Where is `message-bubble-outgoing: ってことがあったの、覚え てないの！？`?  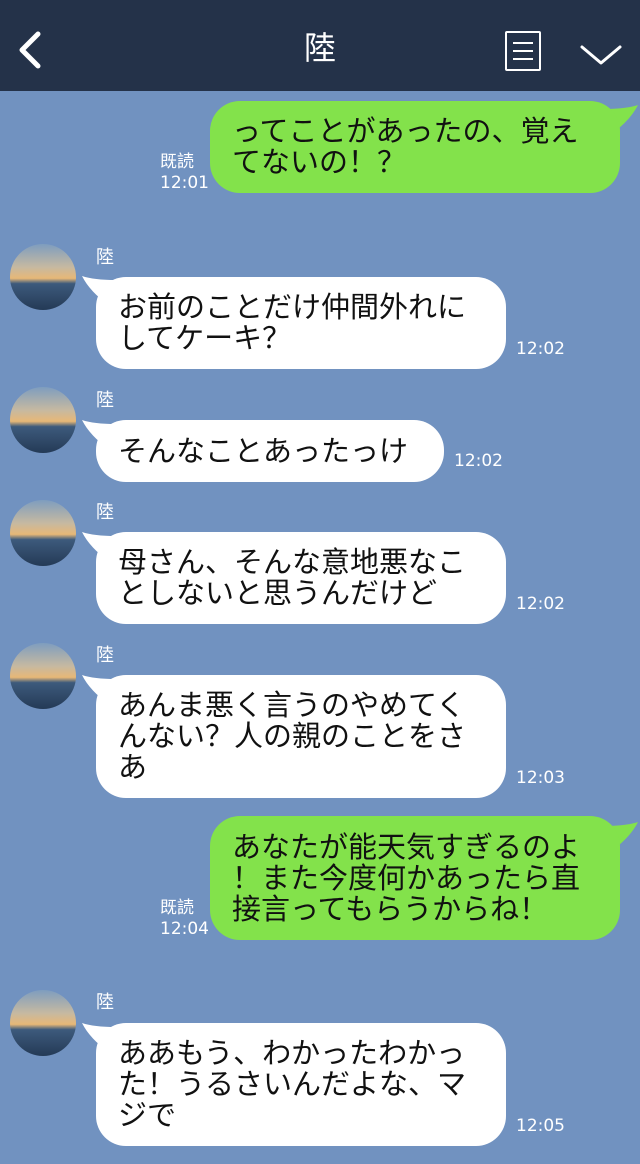 message-bubble-outgoing: ってことがあったの、覚え てないの！？ is located at coordinates (415, 147).